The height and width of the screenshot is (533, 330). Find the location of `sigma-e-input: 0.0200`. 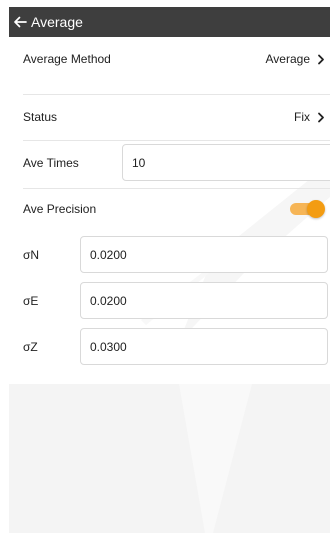

sigma-e-input: 0.0200 is located at coordinates (204, 300).